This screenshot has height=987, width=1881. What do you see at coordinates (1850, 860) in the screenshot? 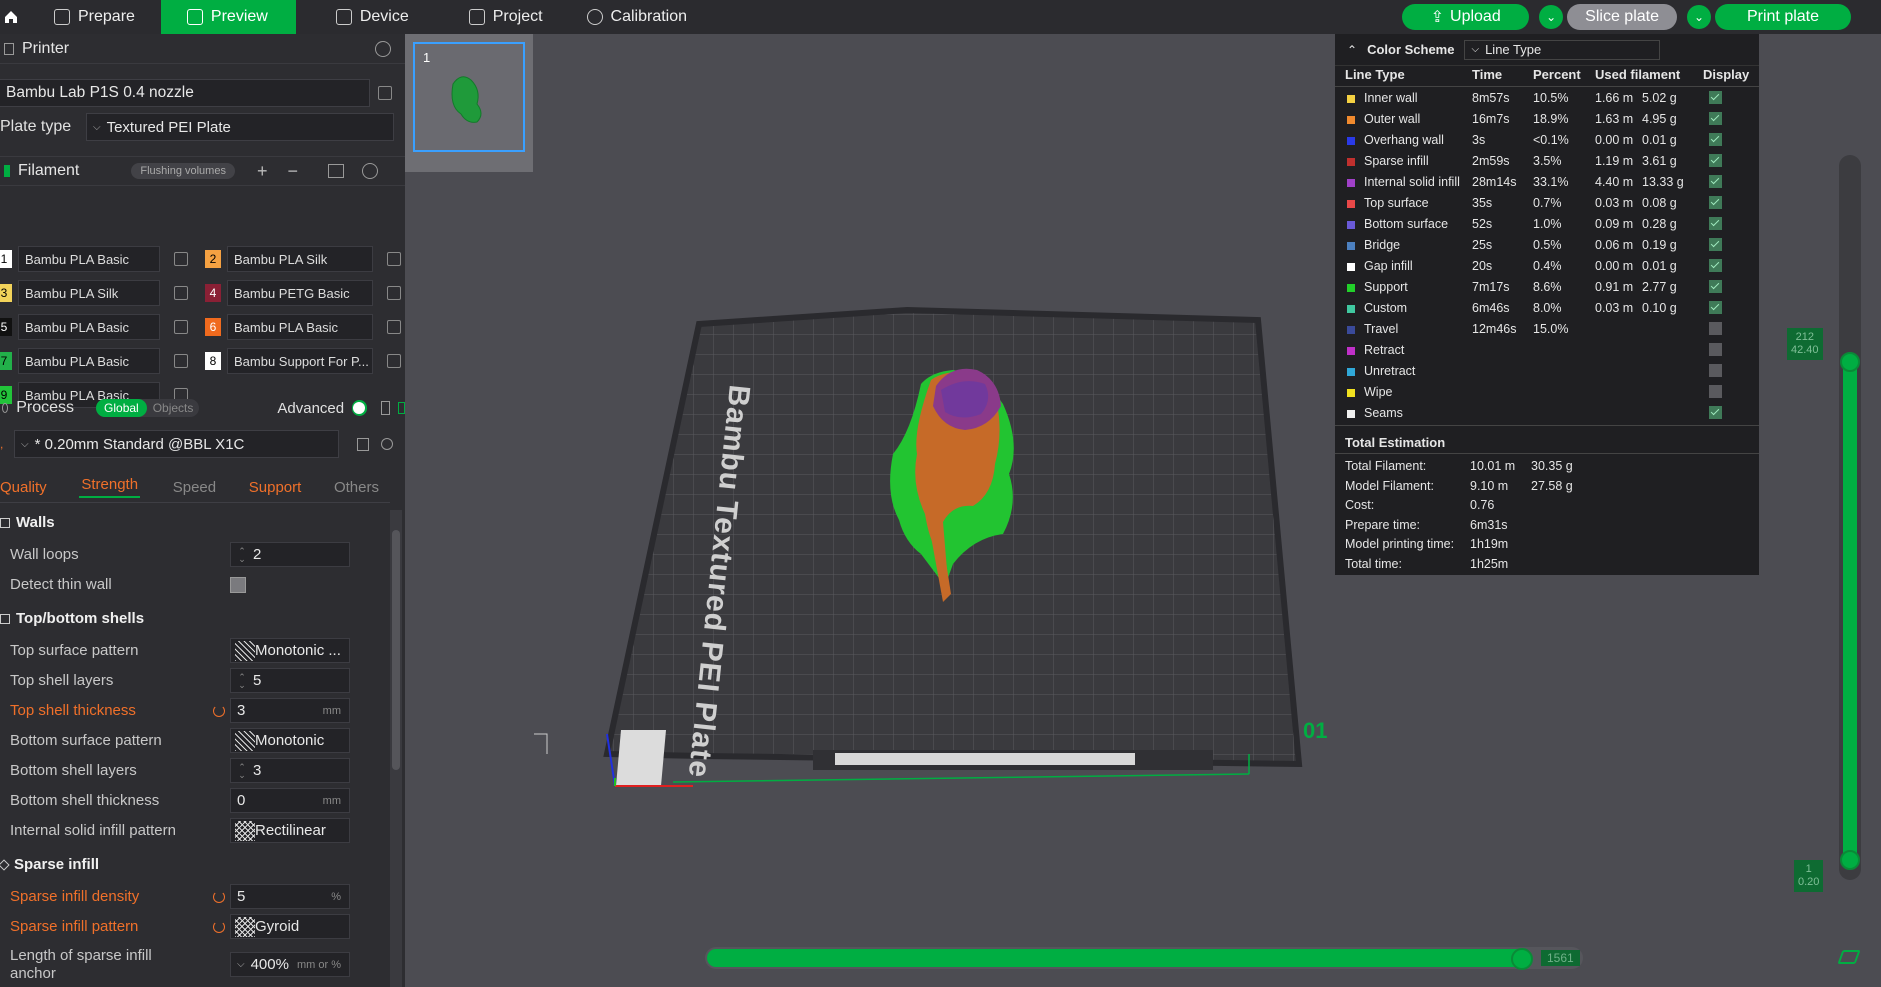
I see `layer-bottom-handle` at bounding box center [1850, 860].